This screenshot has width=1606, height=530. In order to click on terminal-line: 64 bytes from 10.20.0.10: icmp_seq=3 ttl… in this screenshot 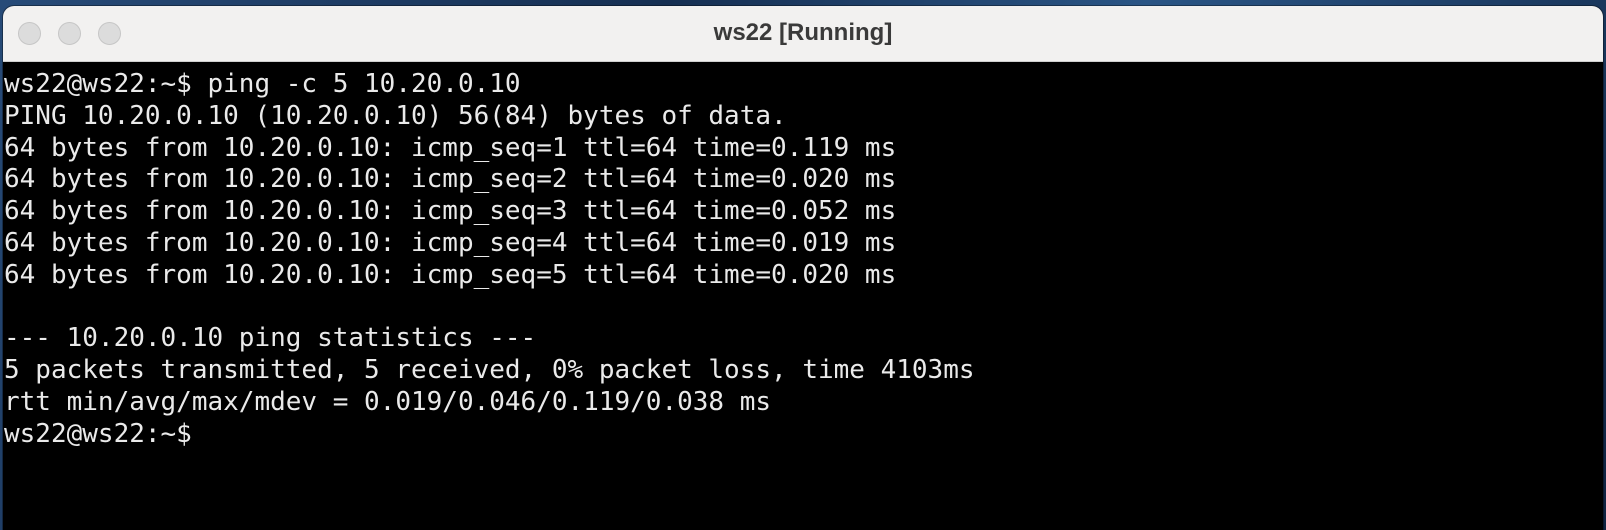, I will do `click(450, 211)`.